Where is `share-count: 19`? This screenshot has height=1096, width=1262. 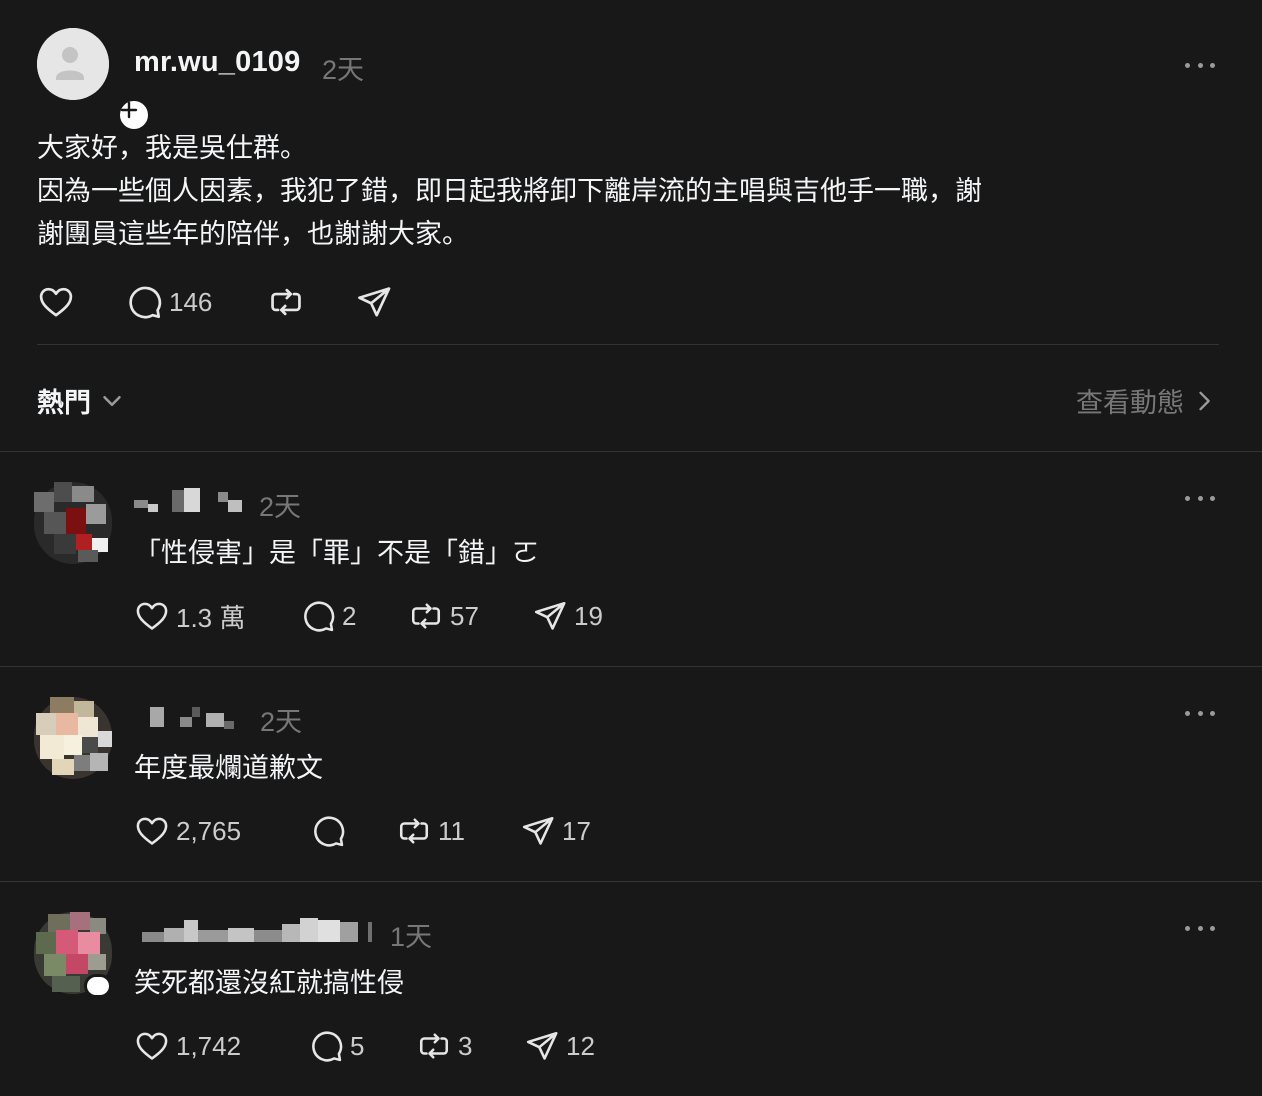 share-count: 19 is located at coordinates (588, 615).